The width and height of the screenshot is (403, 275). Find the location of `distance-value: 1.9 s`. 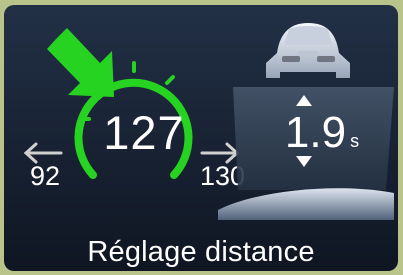

distance-value: 1.9 s is located at coordinates (322, 137).